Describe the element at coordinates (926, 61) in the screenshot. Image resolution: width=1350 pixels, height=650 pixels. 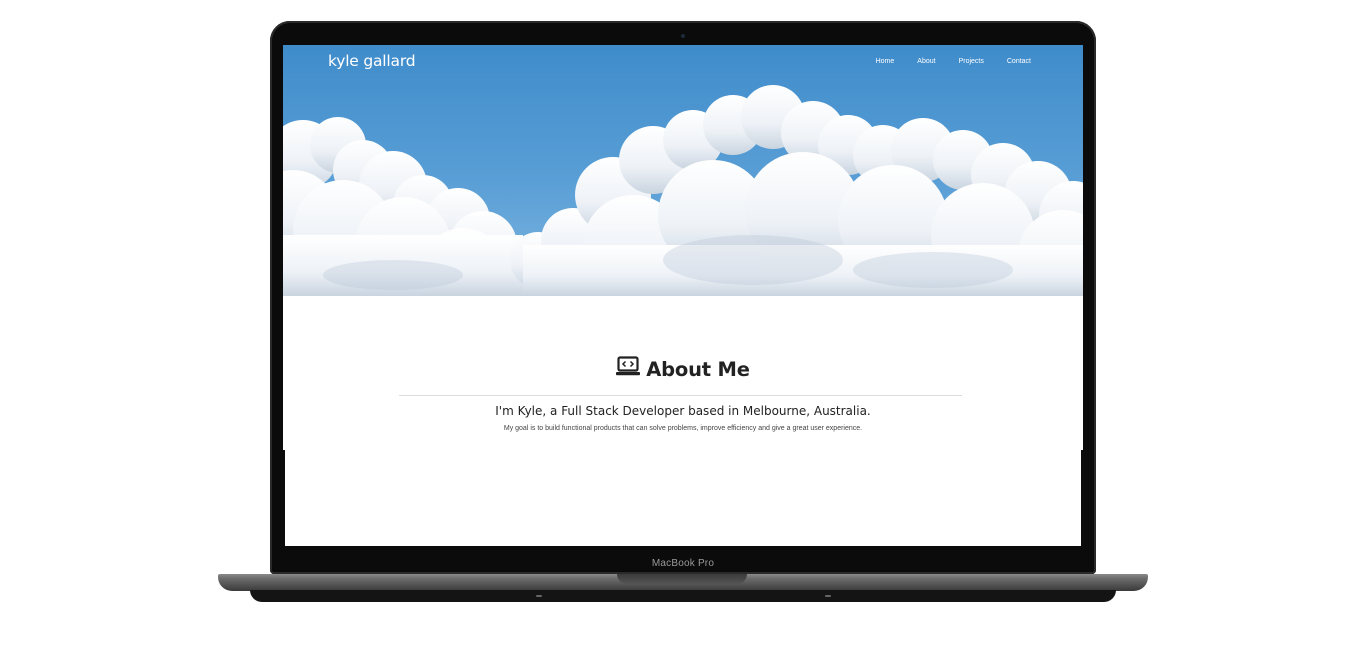
I see `nav-about-link: About` at that location.